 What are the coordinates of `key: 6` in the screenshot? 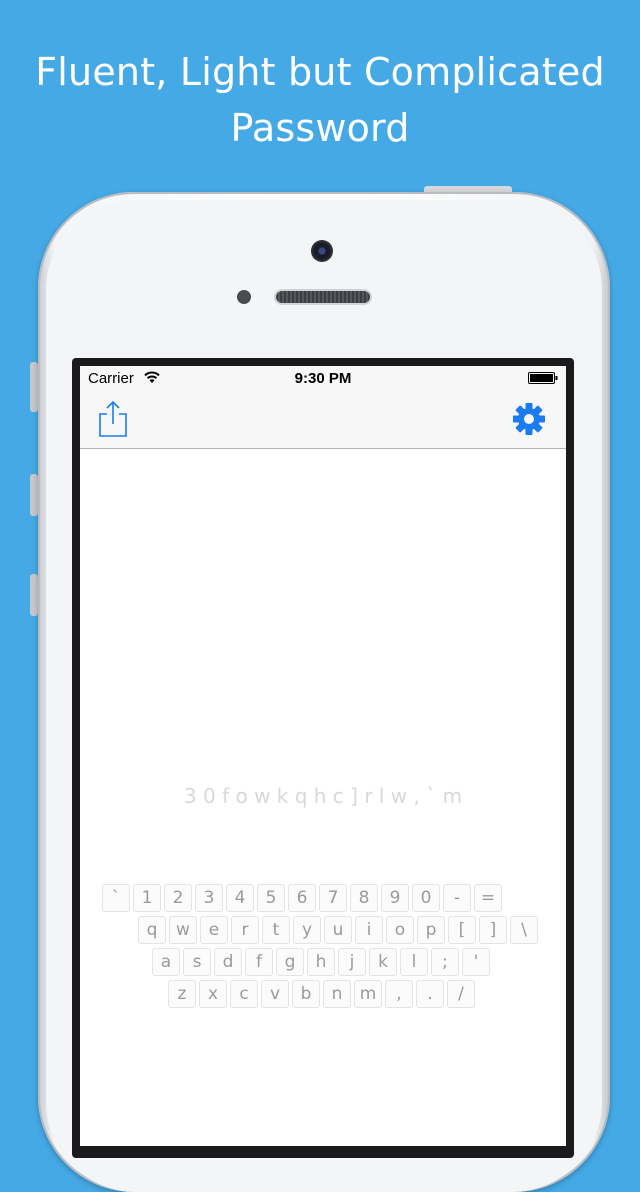 It's located at (302, 898).